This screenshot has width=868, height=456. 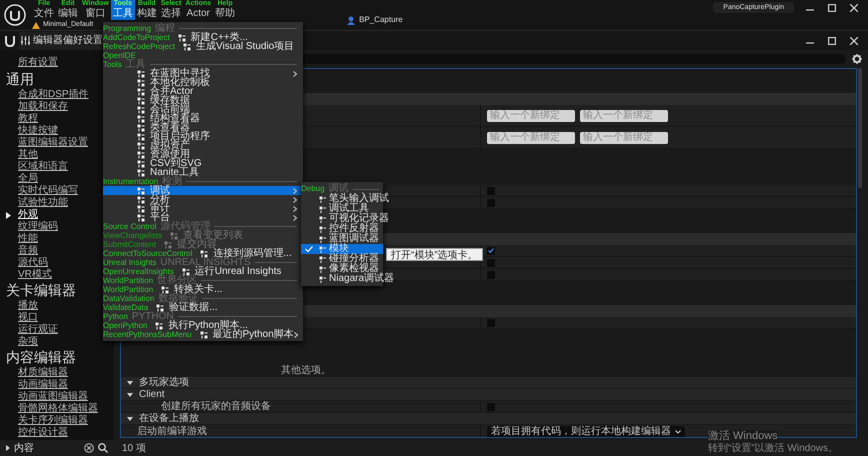 What do you see at coordinates (38, 330) in the screenshot?
I see `sidebar-link: 运行观证` at bounding box center [38, 330].